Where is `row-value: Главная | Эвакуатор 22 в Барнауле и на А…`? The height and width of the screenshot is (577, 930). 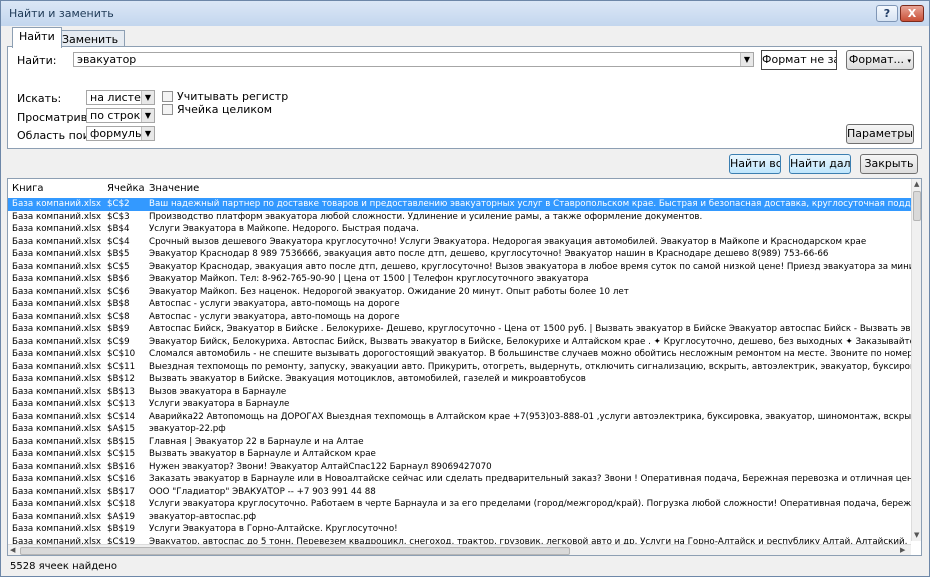 row-value: Главная | Эвакуатор 22 в Барнауле и на А… is located at coordinates (256, 441).